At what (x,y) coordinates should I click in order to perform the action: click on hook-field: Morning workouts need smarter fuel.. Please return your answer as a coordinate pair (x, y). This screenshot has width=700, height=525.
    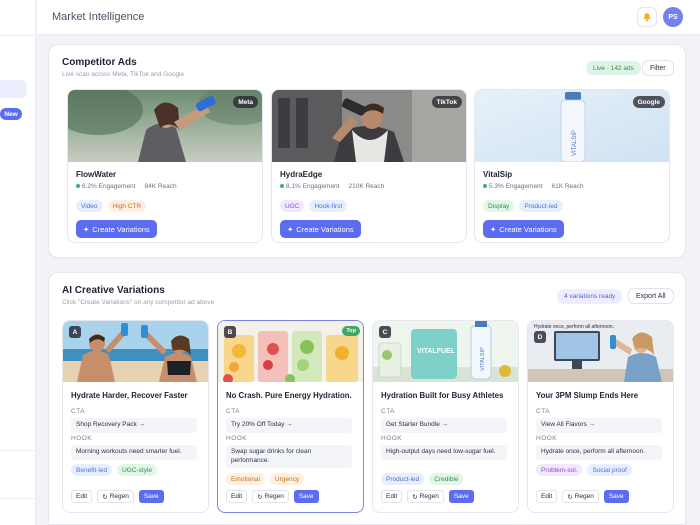
    Looking at the image, I should click on (134, 452).